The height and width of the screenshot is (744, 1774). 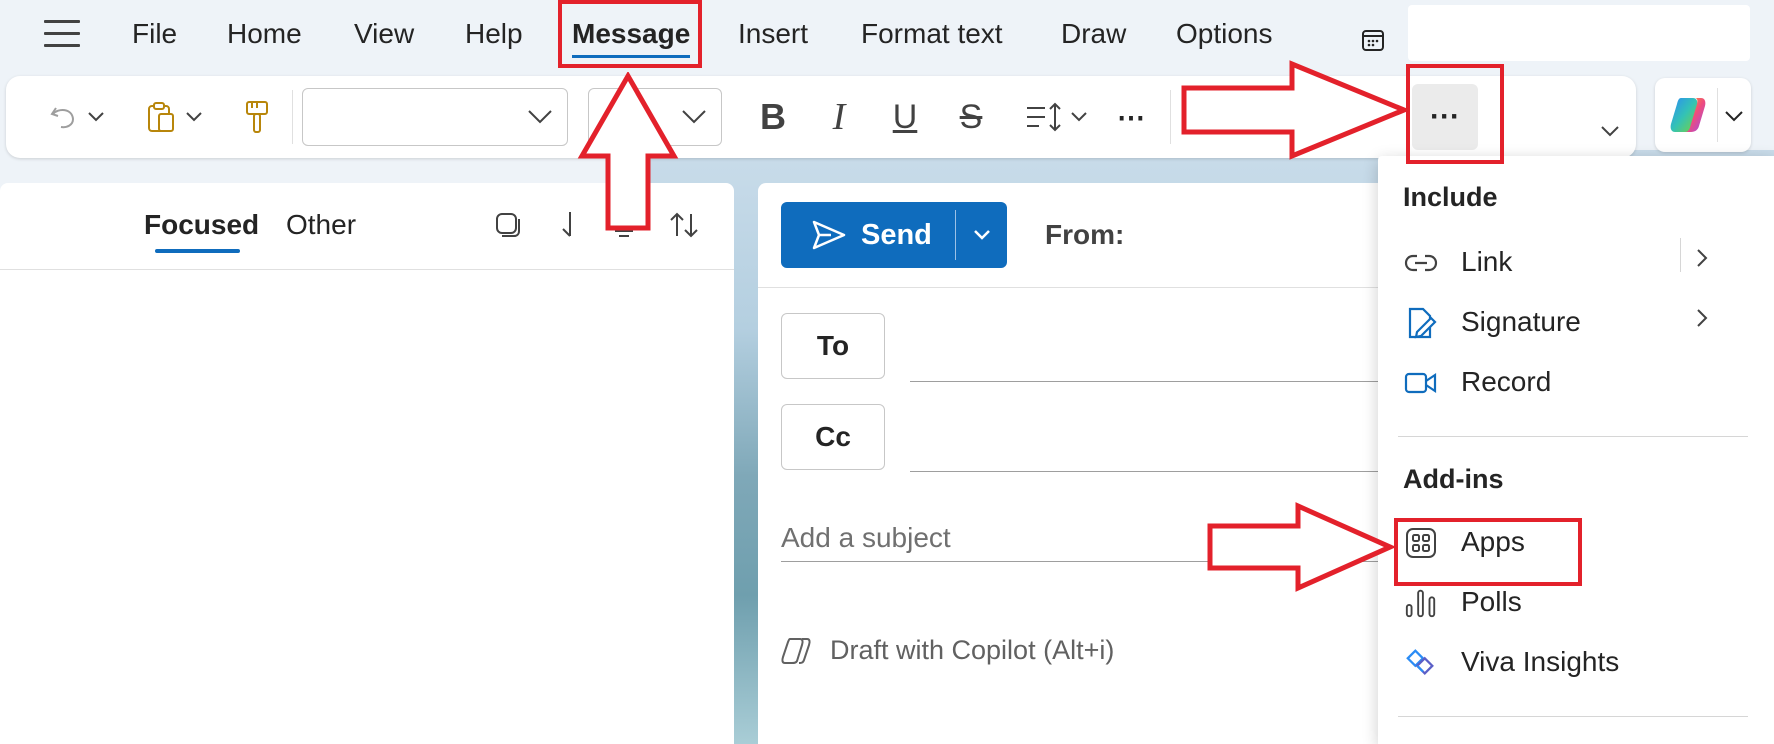 What do you see at coordinates (1576, 382) in the screenshot?
I see `menu-item-record: Record` at bounding box center [1576, 382].